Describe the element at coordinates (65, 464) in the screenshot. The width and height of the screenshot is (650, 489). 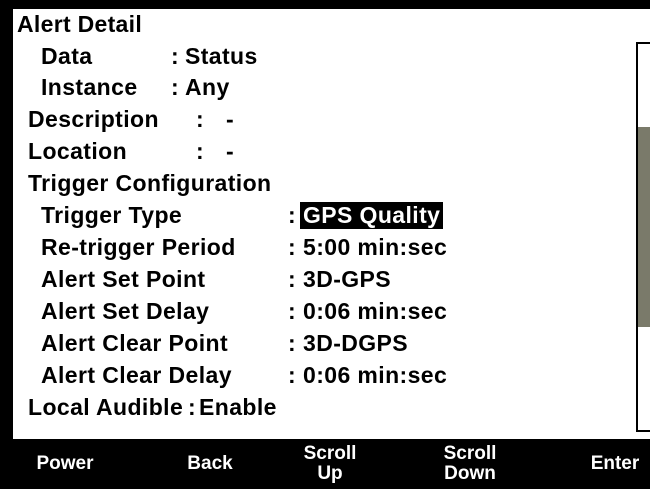
I see `power-button: Power` at that location.